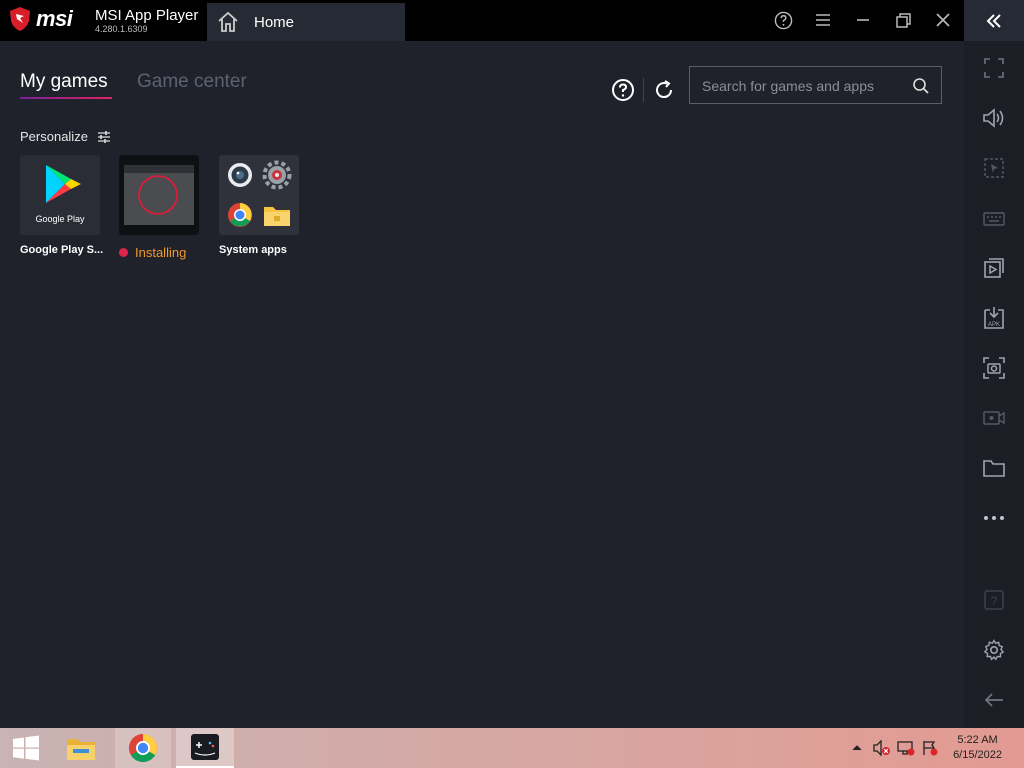 This screenshot has width=1024, height=768. What do you see at coordinates (253, 250) in the screenshot?
I see `app-label-system-apps: System apps` at bounding box center [253, 250].